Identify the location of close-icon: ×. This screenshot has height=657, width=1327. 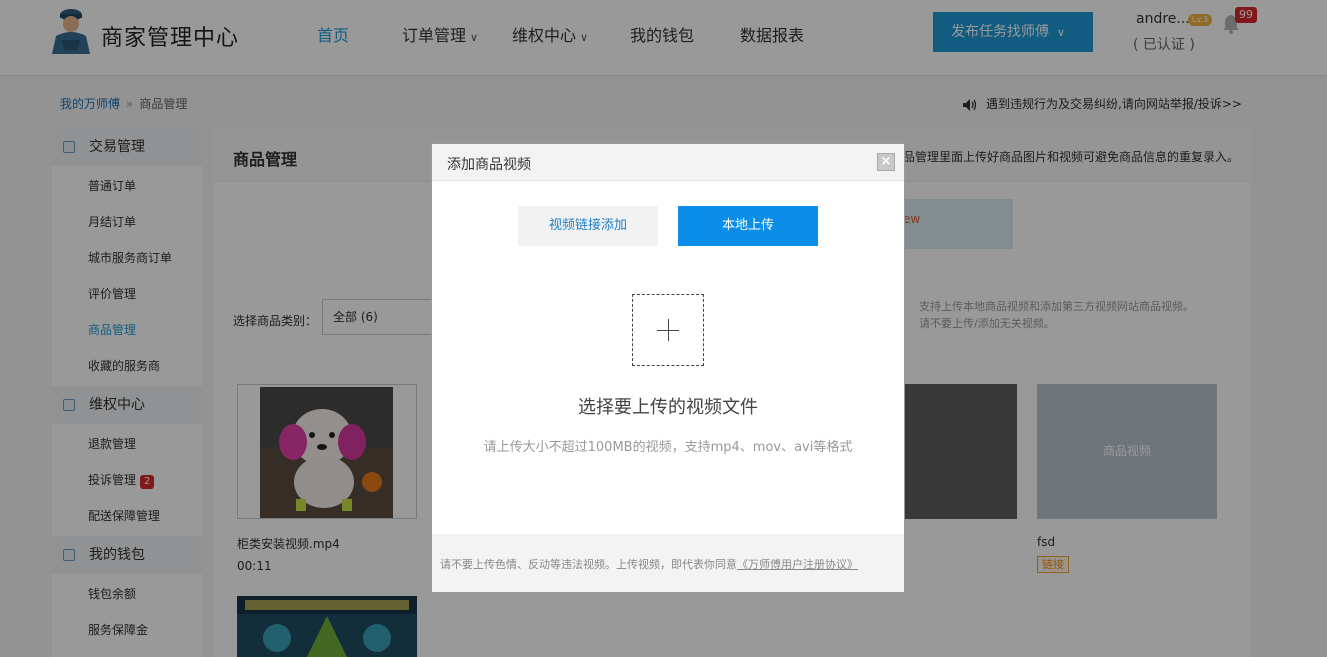
(886, 162).